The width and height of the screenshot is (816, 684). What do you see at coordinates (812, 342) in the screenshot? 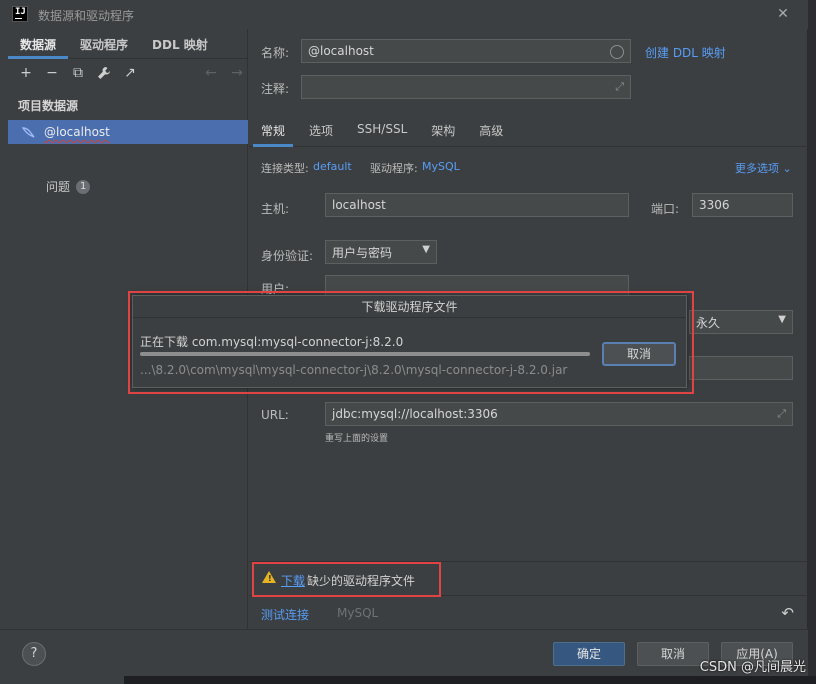
I see `background-ide-edge` at bounding box center [812, 342].